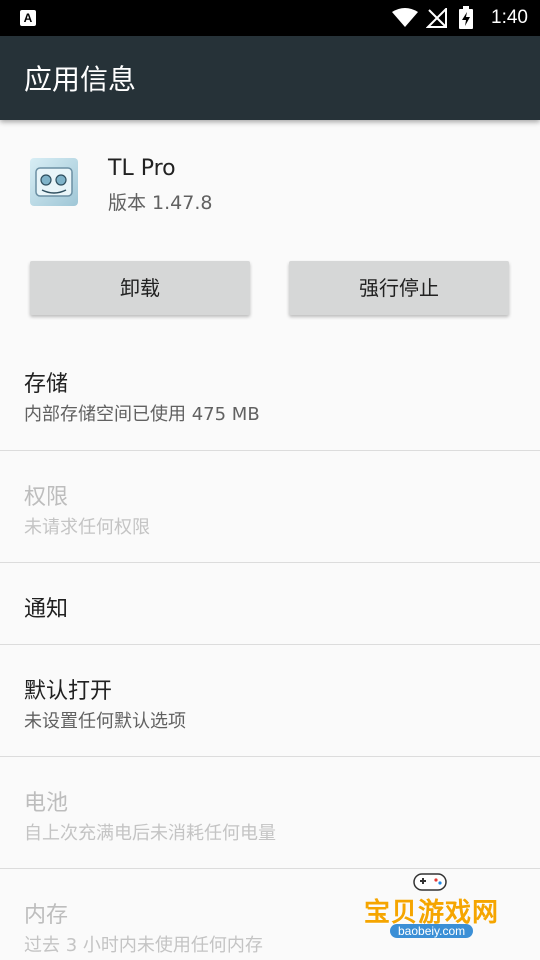 This screenshot has width=540, height=960. I want to click on uninstall-button: 卸载, so click(140, 288).